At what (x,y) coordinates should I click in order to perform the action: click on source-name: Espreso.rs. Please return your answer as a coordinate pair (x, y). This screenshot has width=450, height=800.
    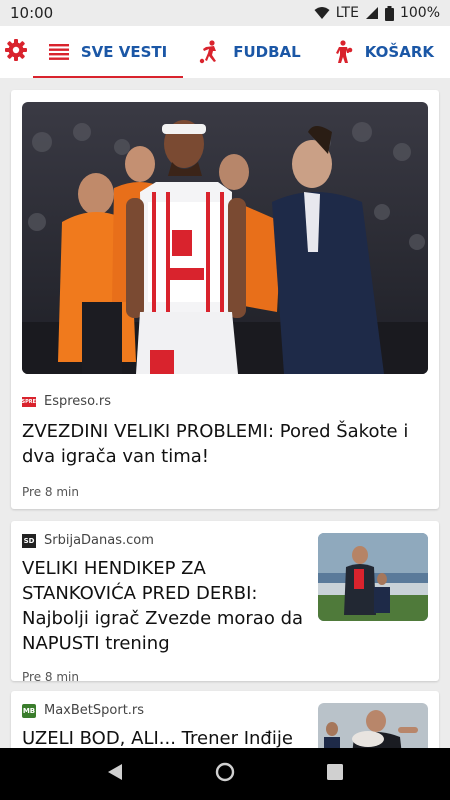
    Looking at the image, I should click on (78, 401).